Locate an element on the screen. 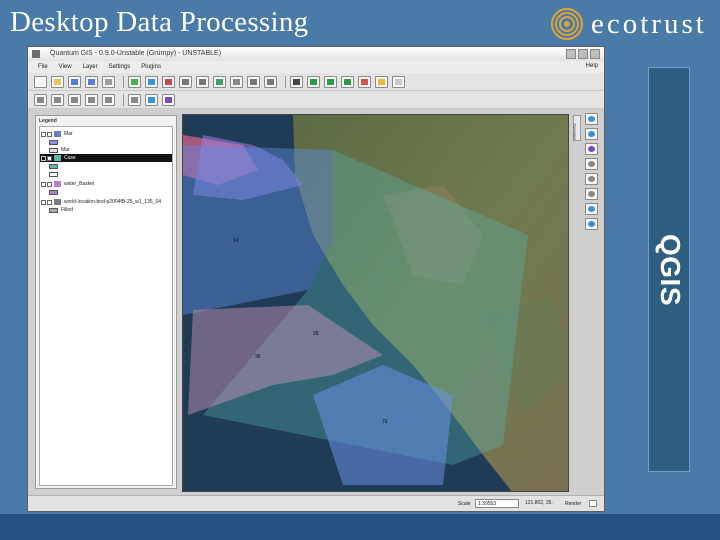 This screenshot has height=540, width=720. polygon-label: 14 is located at coordinates (236, 241).